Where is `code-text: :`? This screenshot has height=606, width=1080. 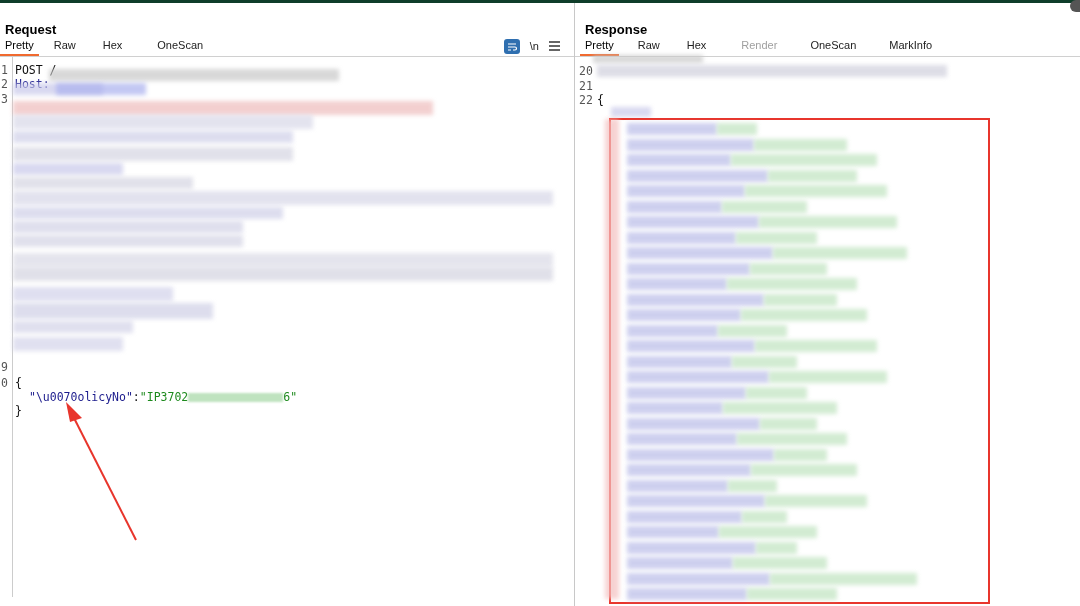
code-text: : is located at coordinates (136, 397).